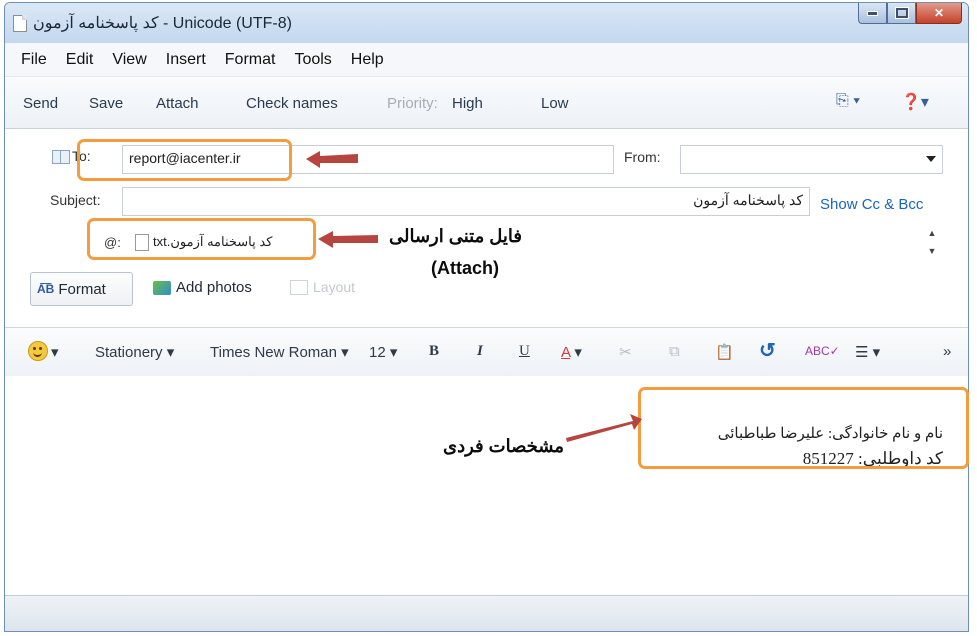 The width and height of the screenshot is (977, 636). I want to click on bold-button: B, so click(434, 351).